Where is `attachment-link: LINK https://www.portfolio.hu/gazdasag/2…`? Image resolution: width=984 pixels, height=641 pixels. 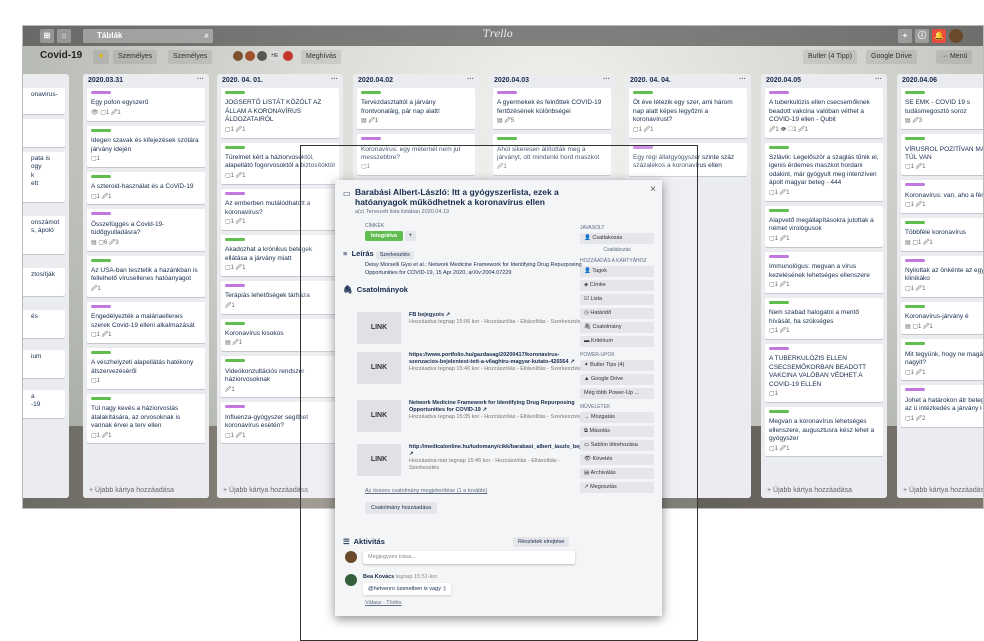 attachment-link: LINK https://www.portfolio.hu/gazdasag/2… is located at coordinates (469, 371).